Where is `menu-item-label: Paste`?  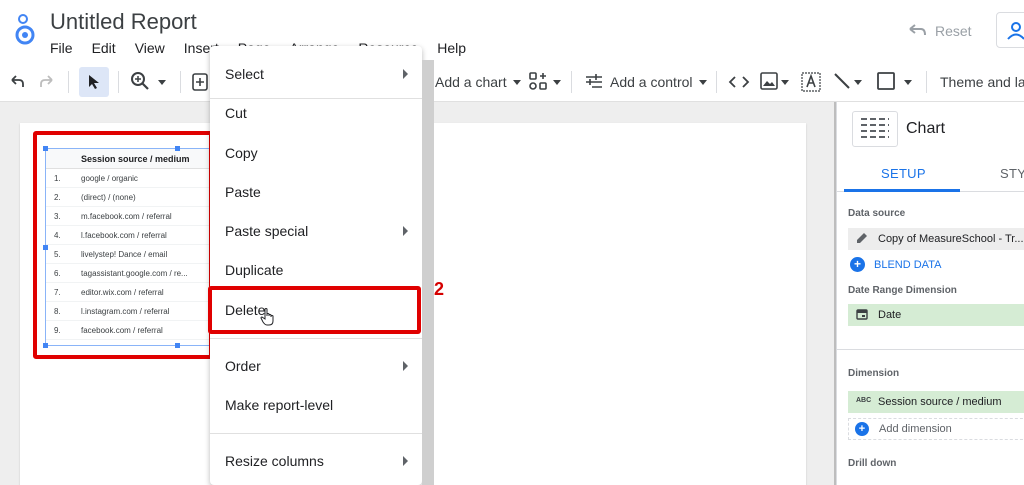 menu-item-label: Paste is located at coordinates (243, 192).